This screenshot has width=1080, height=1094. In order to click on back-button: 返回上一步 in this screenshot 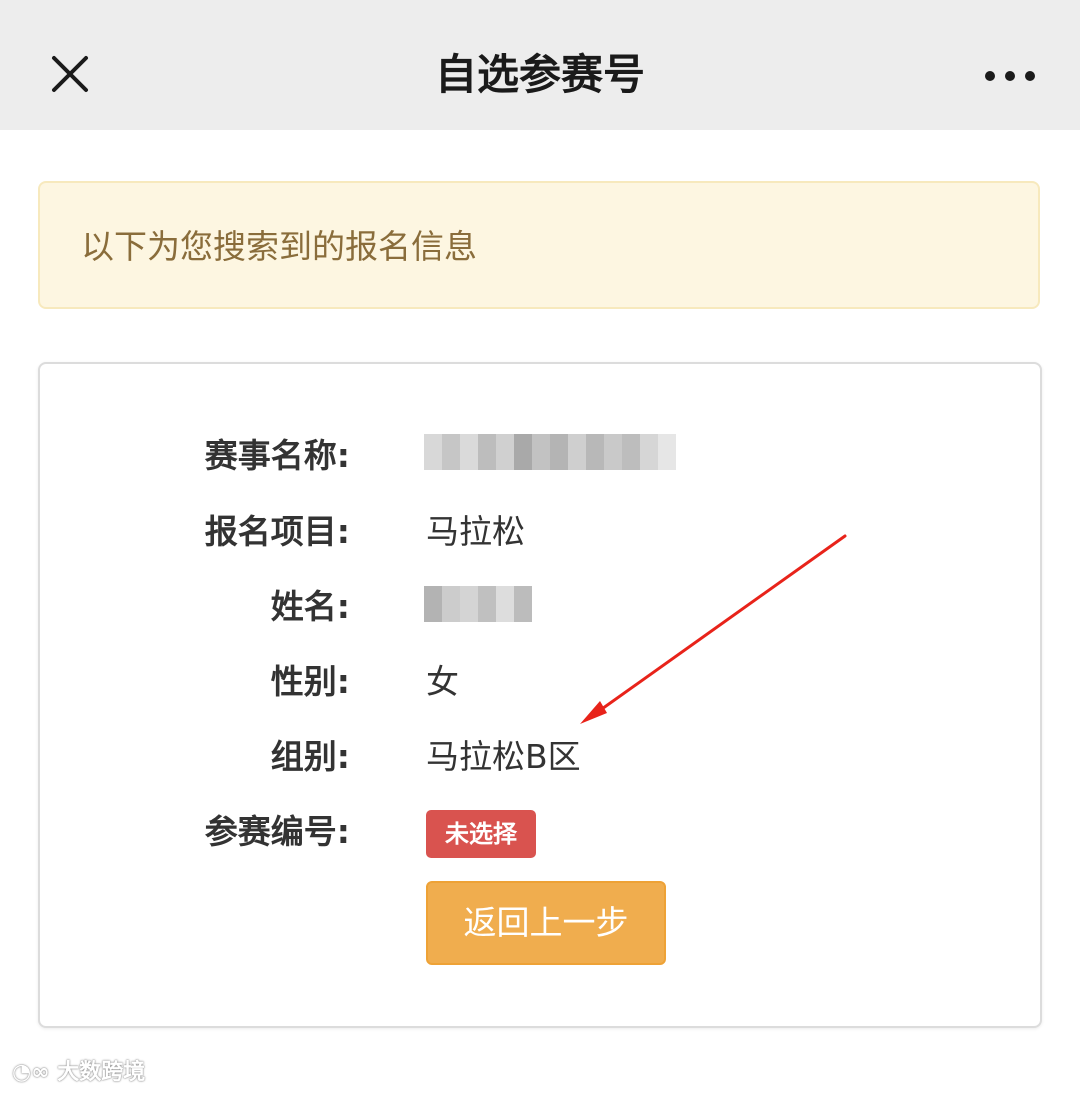, I will do `click(546, 923)`.